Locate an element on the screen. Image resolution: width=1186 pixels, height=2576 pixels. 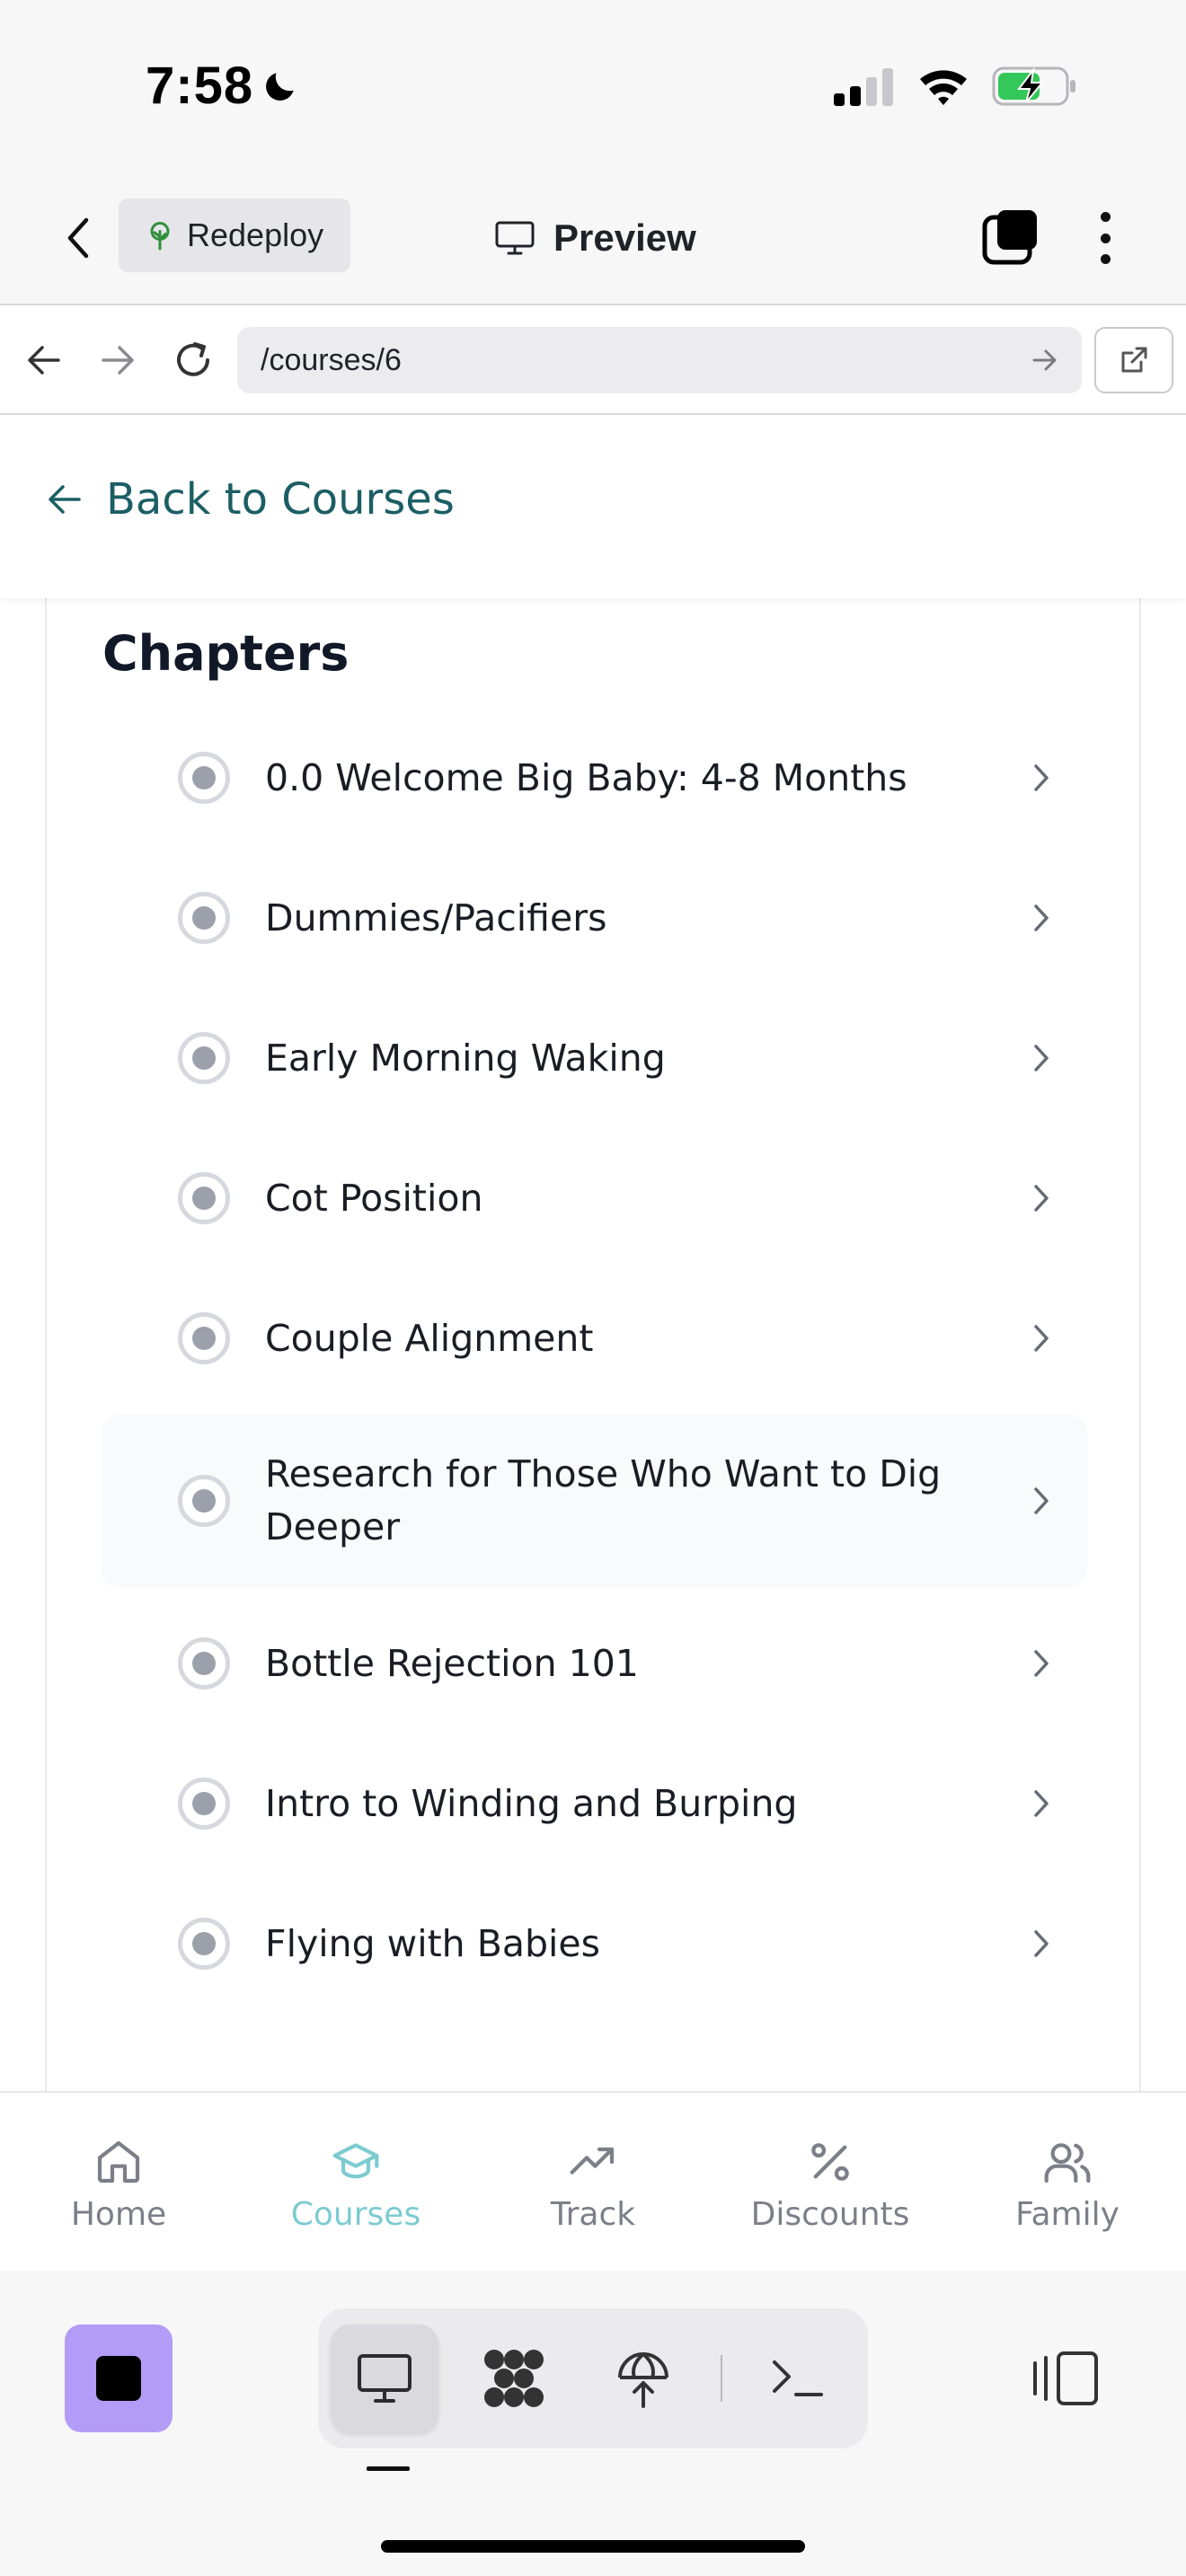
nav-track: Track is located at coordinates (593, 2182).